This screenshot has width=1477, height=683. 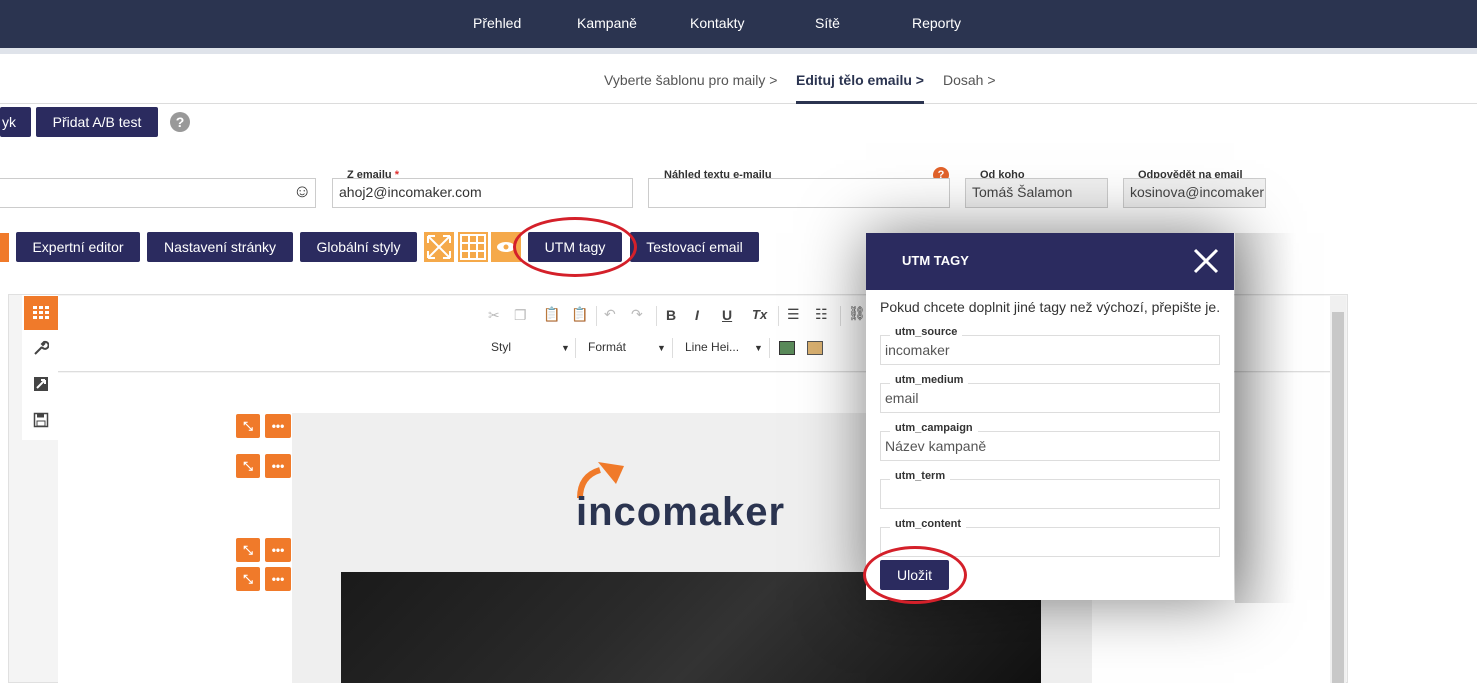 I want to click on italic-button: I, so click(x=697, y=315).